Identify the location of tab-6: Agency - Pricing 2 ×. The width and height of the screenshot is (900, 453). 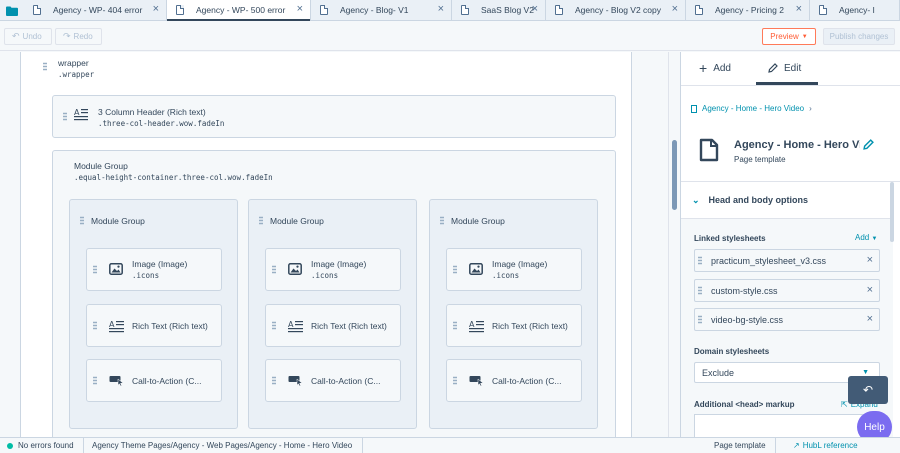
(748, 10).